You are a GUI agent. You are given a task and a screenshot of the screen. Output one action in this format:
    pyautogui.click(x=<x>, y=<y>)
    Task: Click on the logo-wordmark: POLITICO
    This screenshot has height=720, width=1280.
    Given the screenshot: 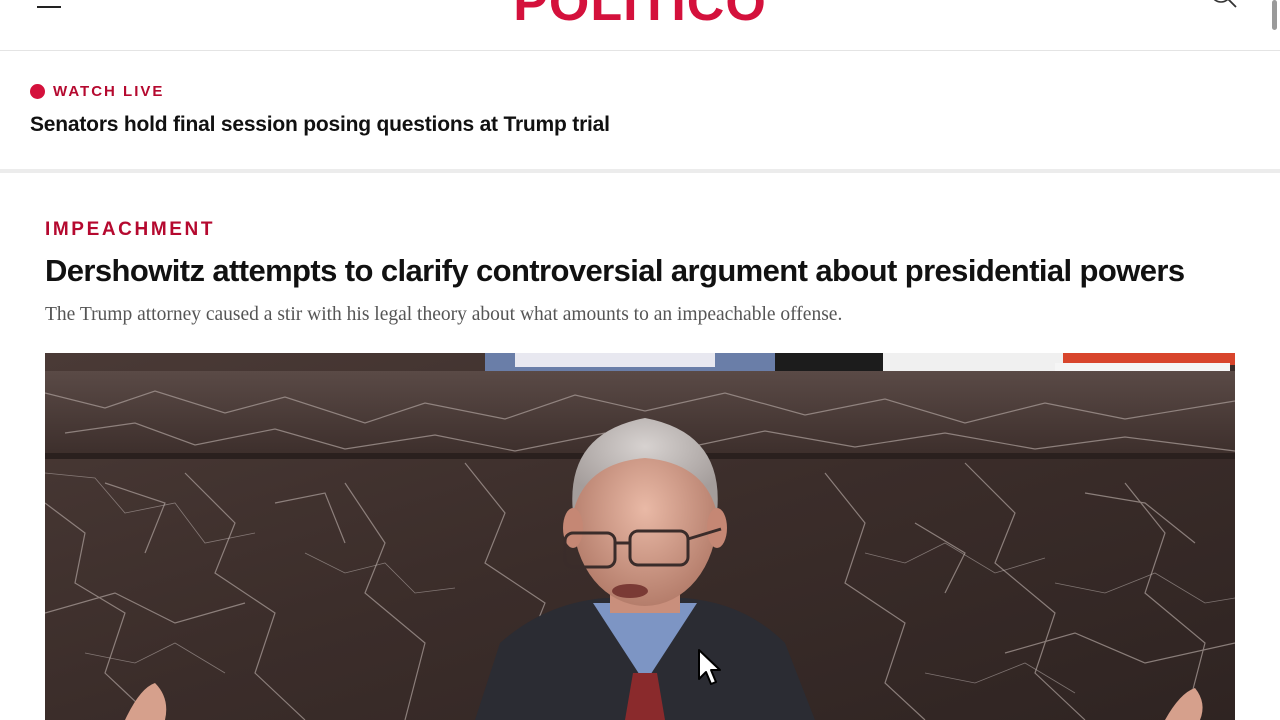 What is the action you would take?
    pyautogui.click(x=640, y=13)
    